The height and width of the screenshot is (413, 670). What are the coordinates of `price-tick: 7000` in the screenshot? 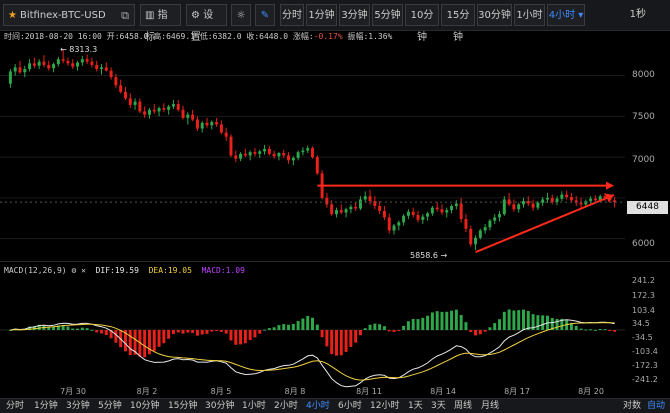 It's located at (643, 160).